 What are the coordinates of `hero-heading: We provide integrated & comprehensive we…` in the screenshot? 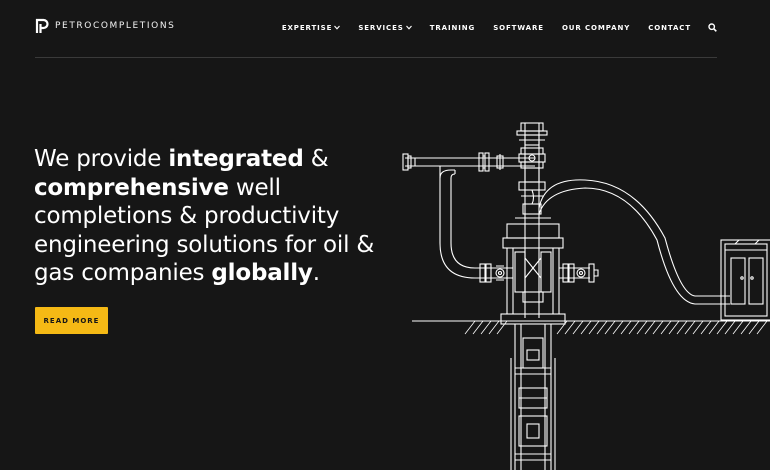 It's located at (214, 216).